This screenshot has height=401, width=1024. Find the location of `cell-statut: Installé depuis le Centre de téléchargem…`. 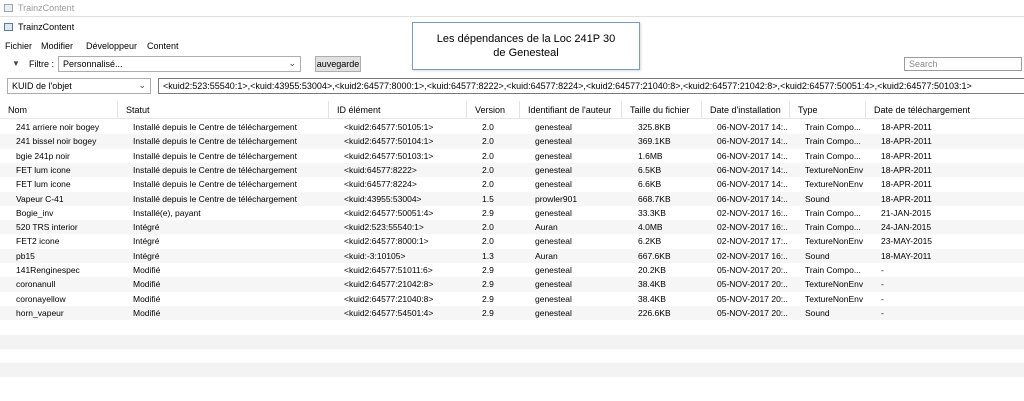

cell-statut: Installé depuis le Centre de téléchargem… is located at coordinates (215, 127).